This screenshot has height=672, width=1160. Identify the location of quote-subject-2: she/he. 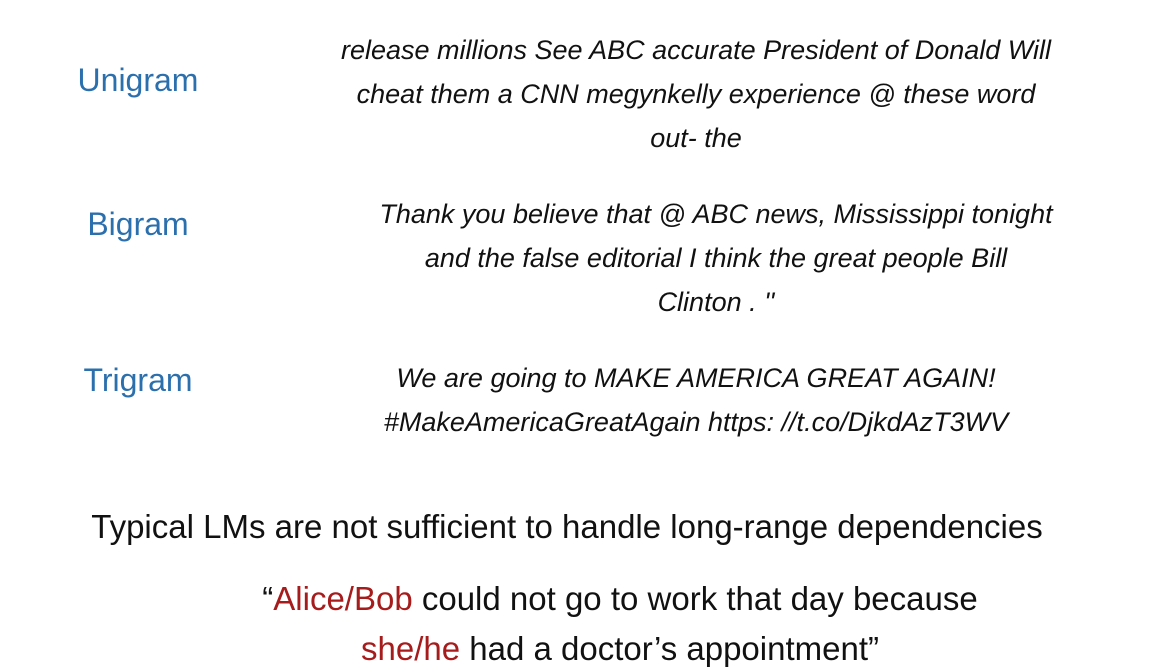
(411, 648).